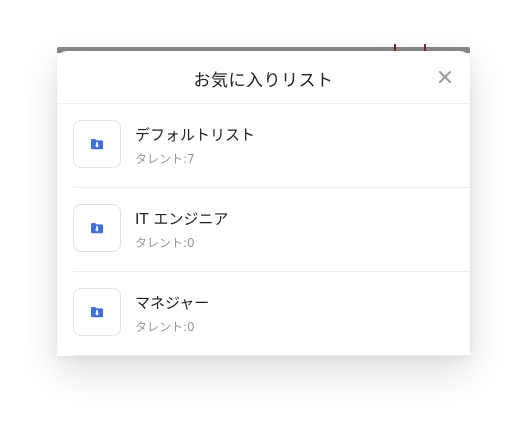  I want to click on close-icon, so click(445, 77).